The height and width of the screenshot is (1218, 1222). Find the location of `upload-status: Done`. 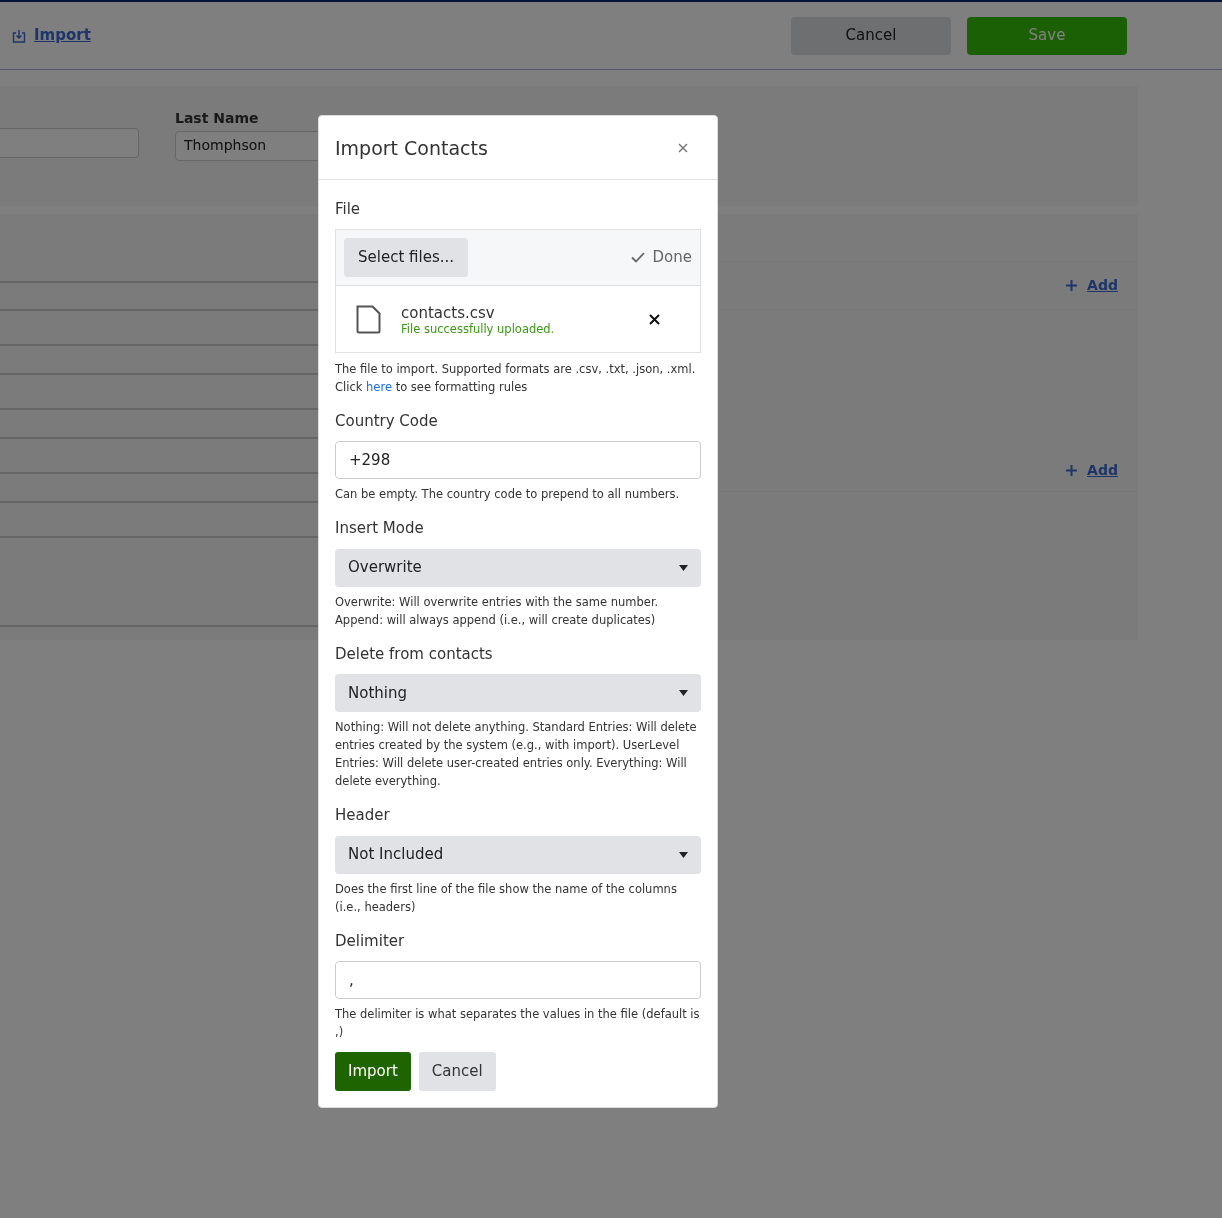

upload-status: Done is located at coordinates (672, 257).